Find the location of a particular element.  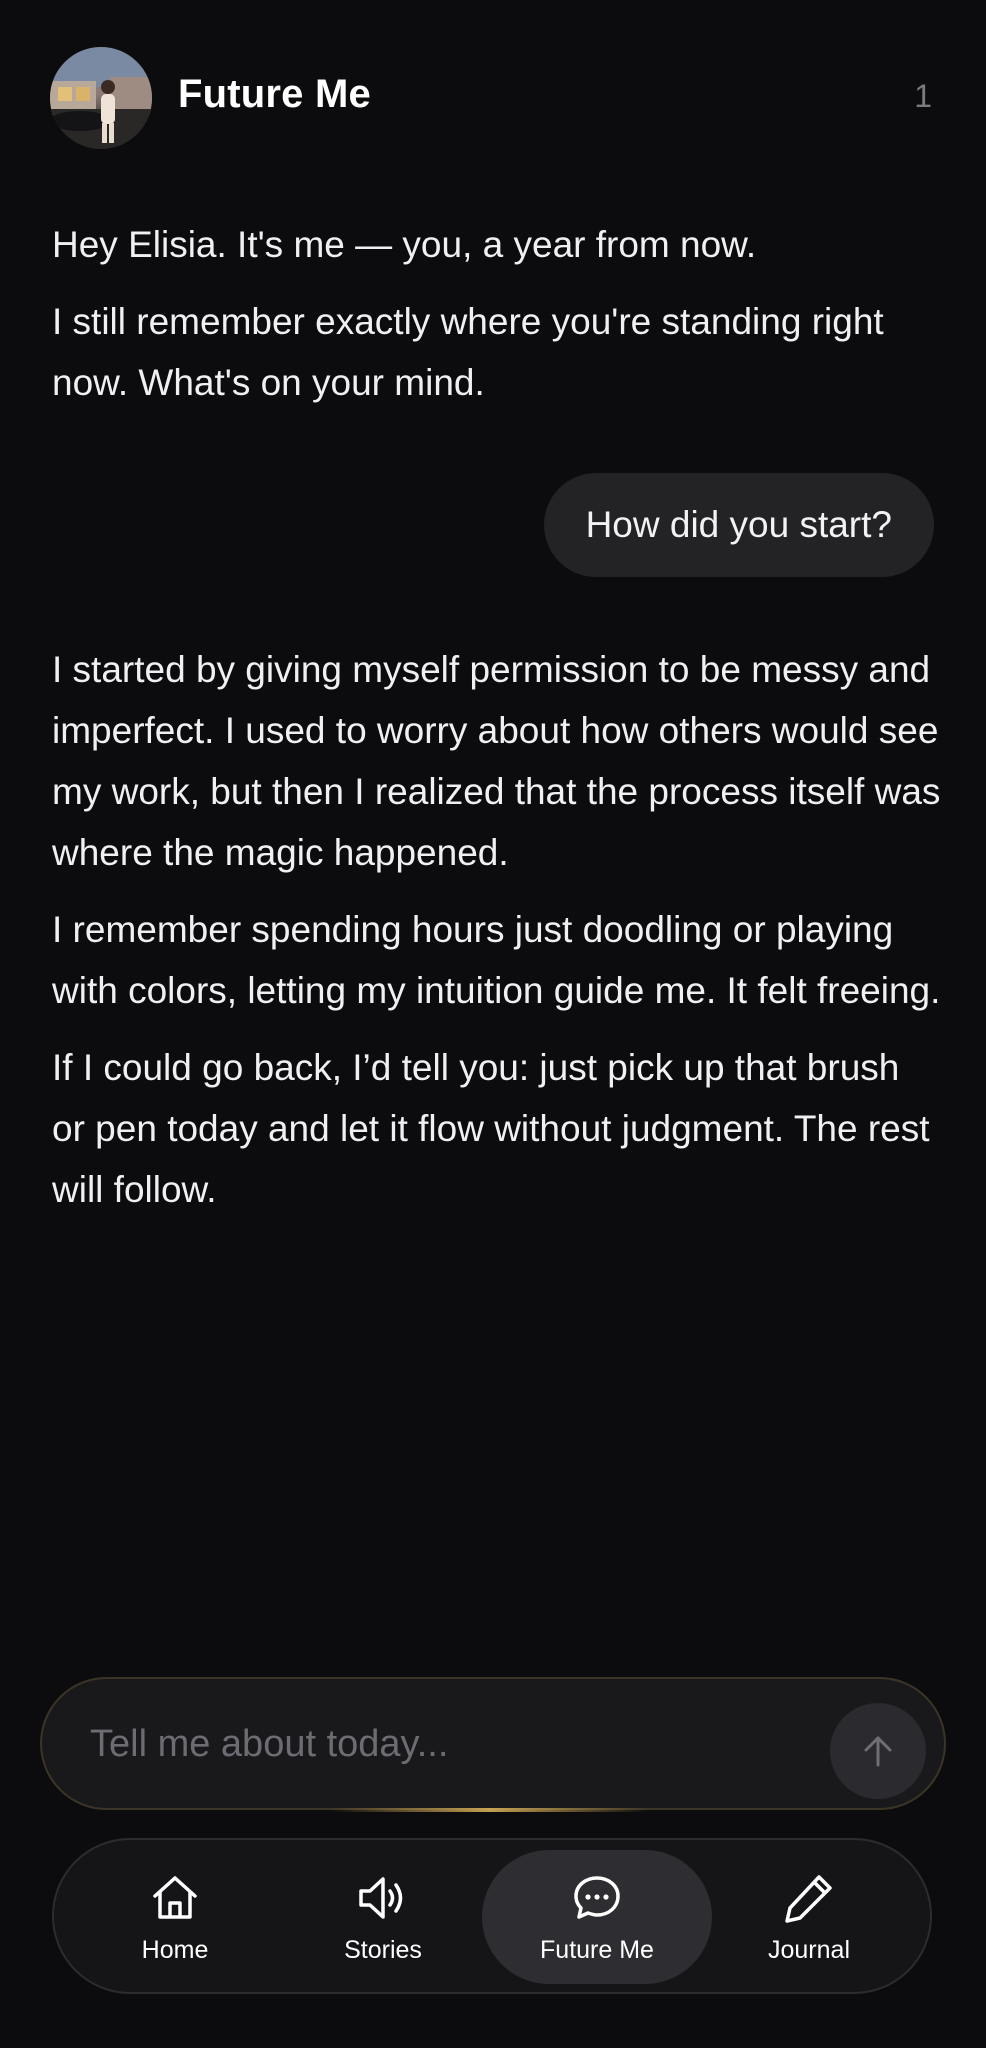

avatar is located at coordinates (101, 98).